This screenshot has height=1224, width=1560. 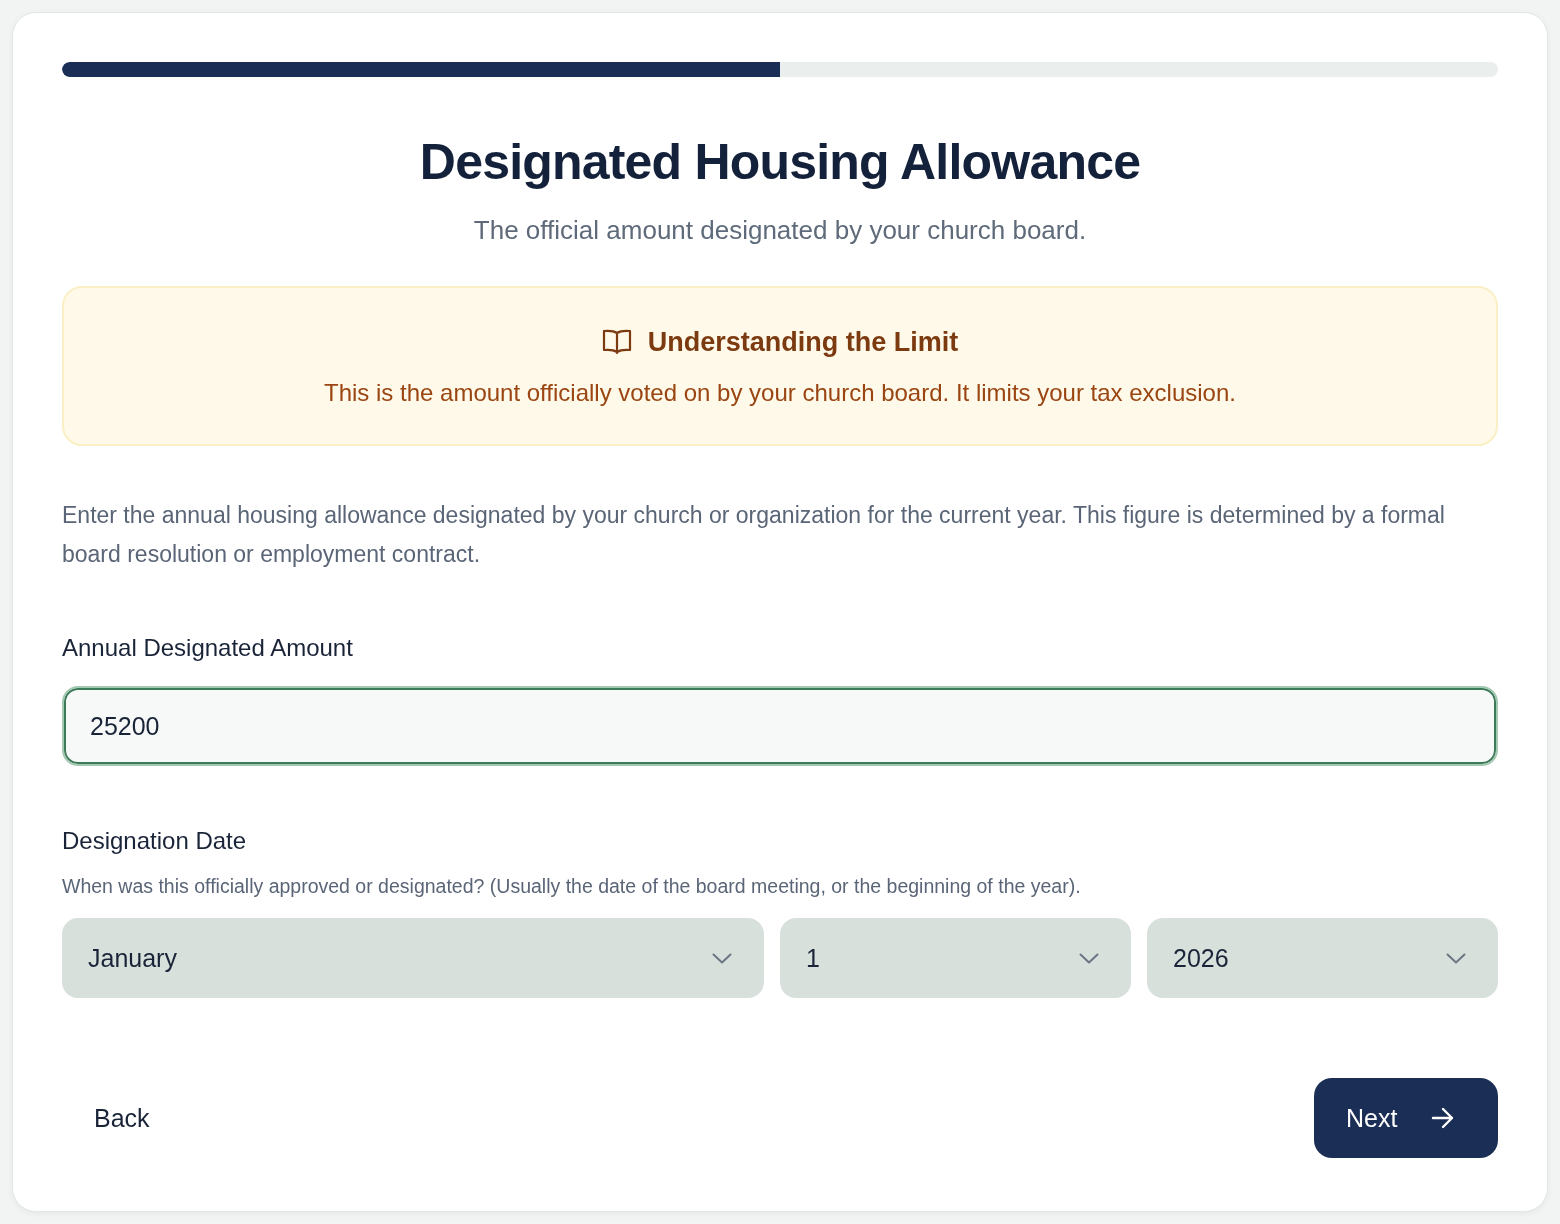 I want to click on arrow-right-icon, so click(x=1443, y=1118).